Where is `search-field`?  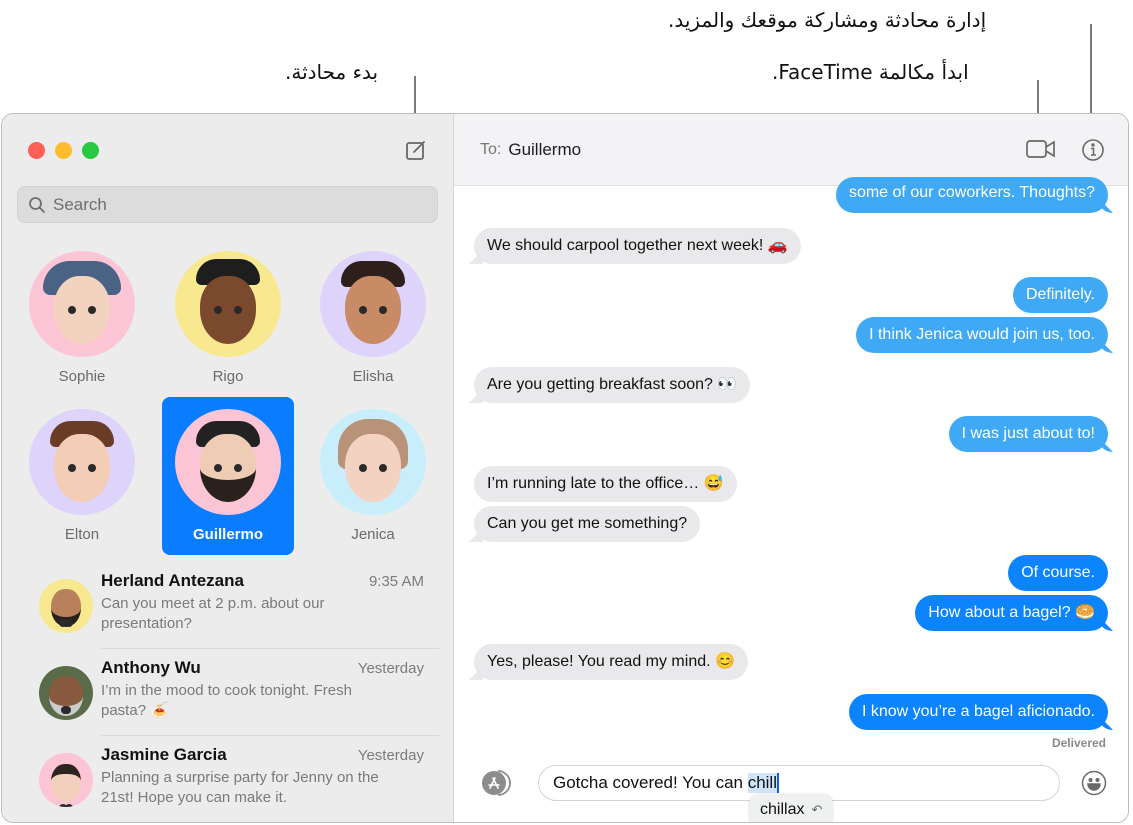 search-field is located at coordinates (227, 204).